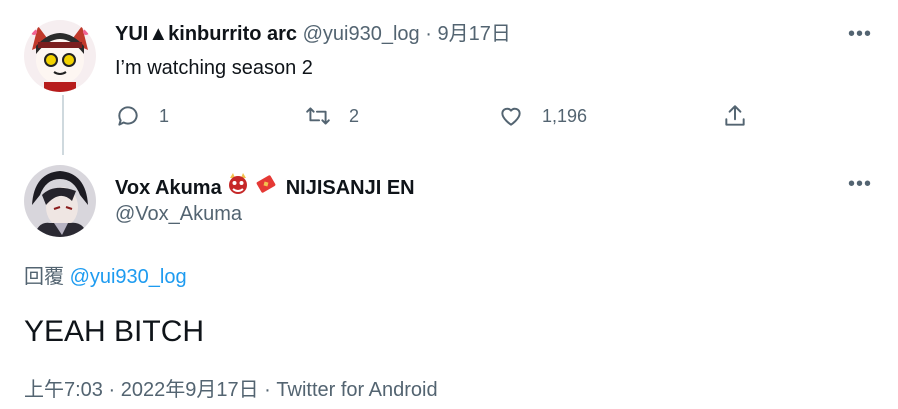  Describe the element at coordinates (350, 187) in the screenshot. I see `affiliation-name: NIJISANJI EN` at that location.